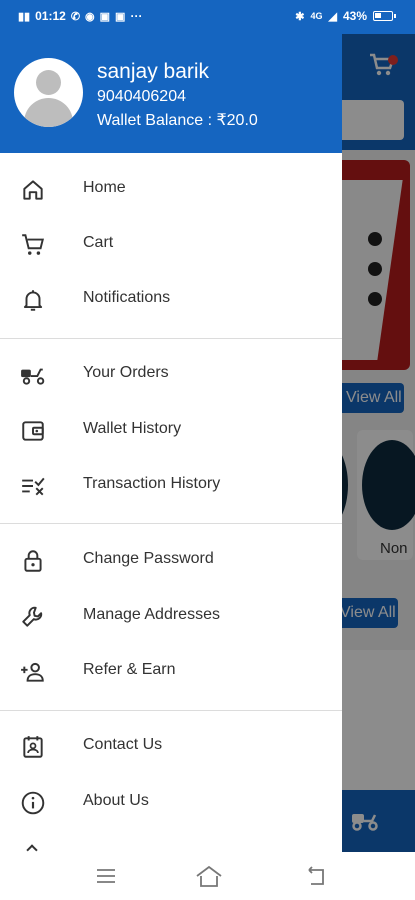 The height and width of the screenshot is (900, 415). What do you see at coordinates (171, 746) in the screenshot?
I see `menu-item-contact-us: Contact Us` at bounding box center [171, 746].